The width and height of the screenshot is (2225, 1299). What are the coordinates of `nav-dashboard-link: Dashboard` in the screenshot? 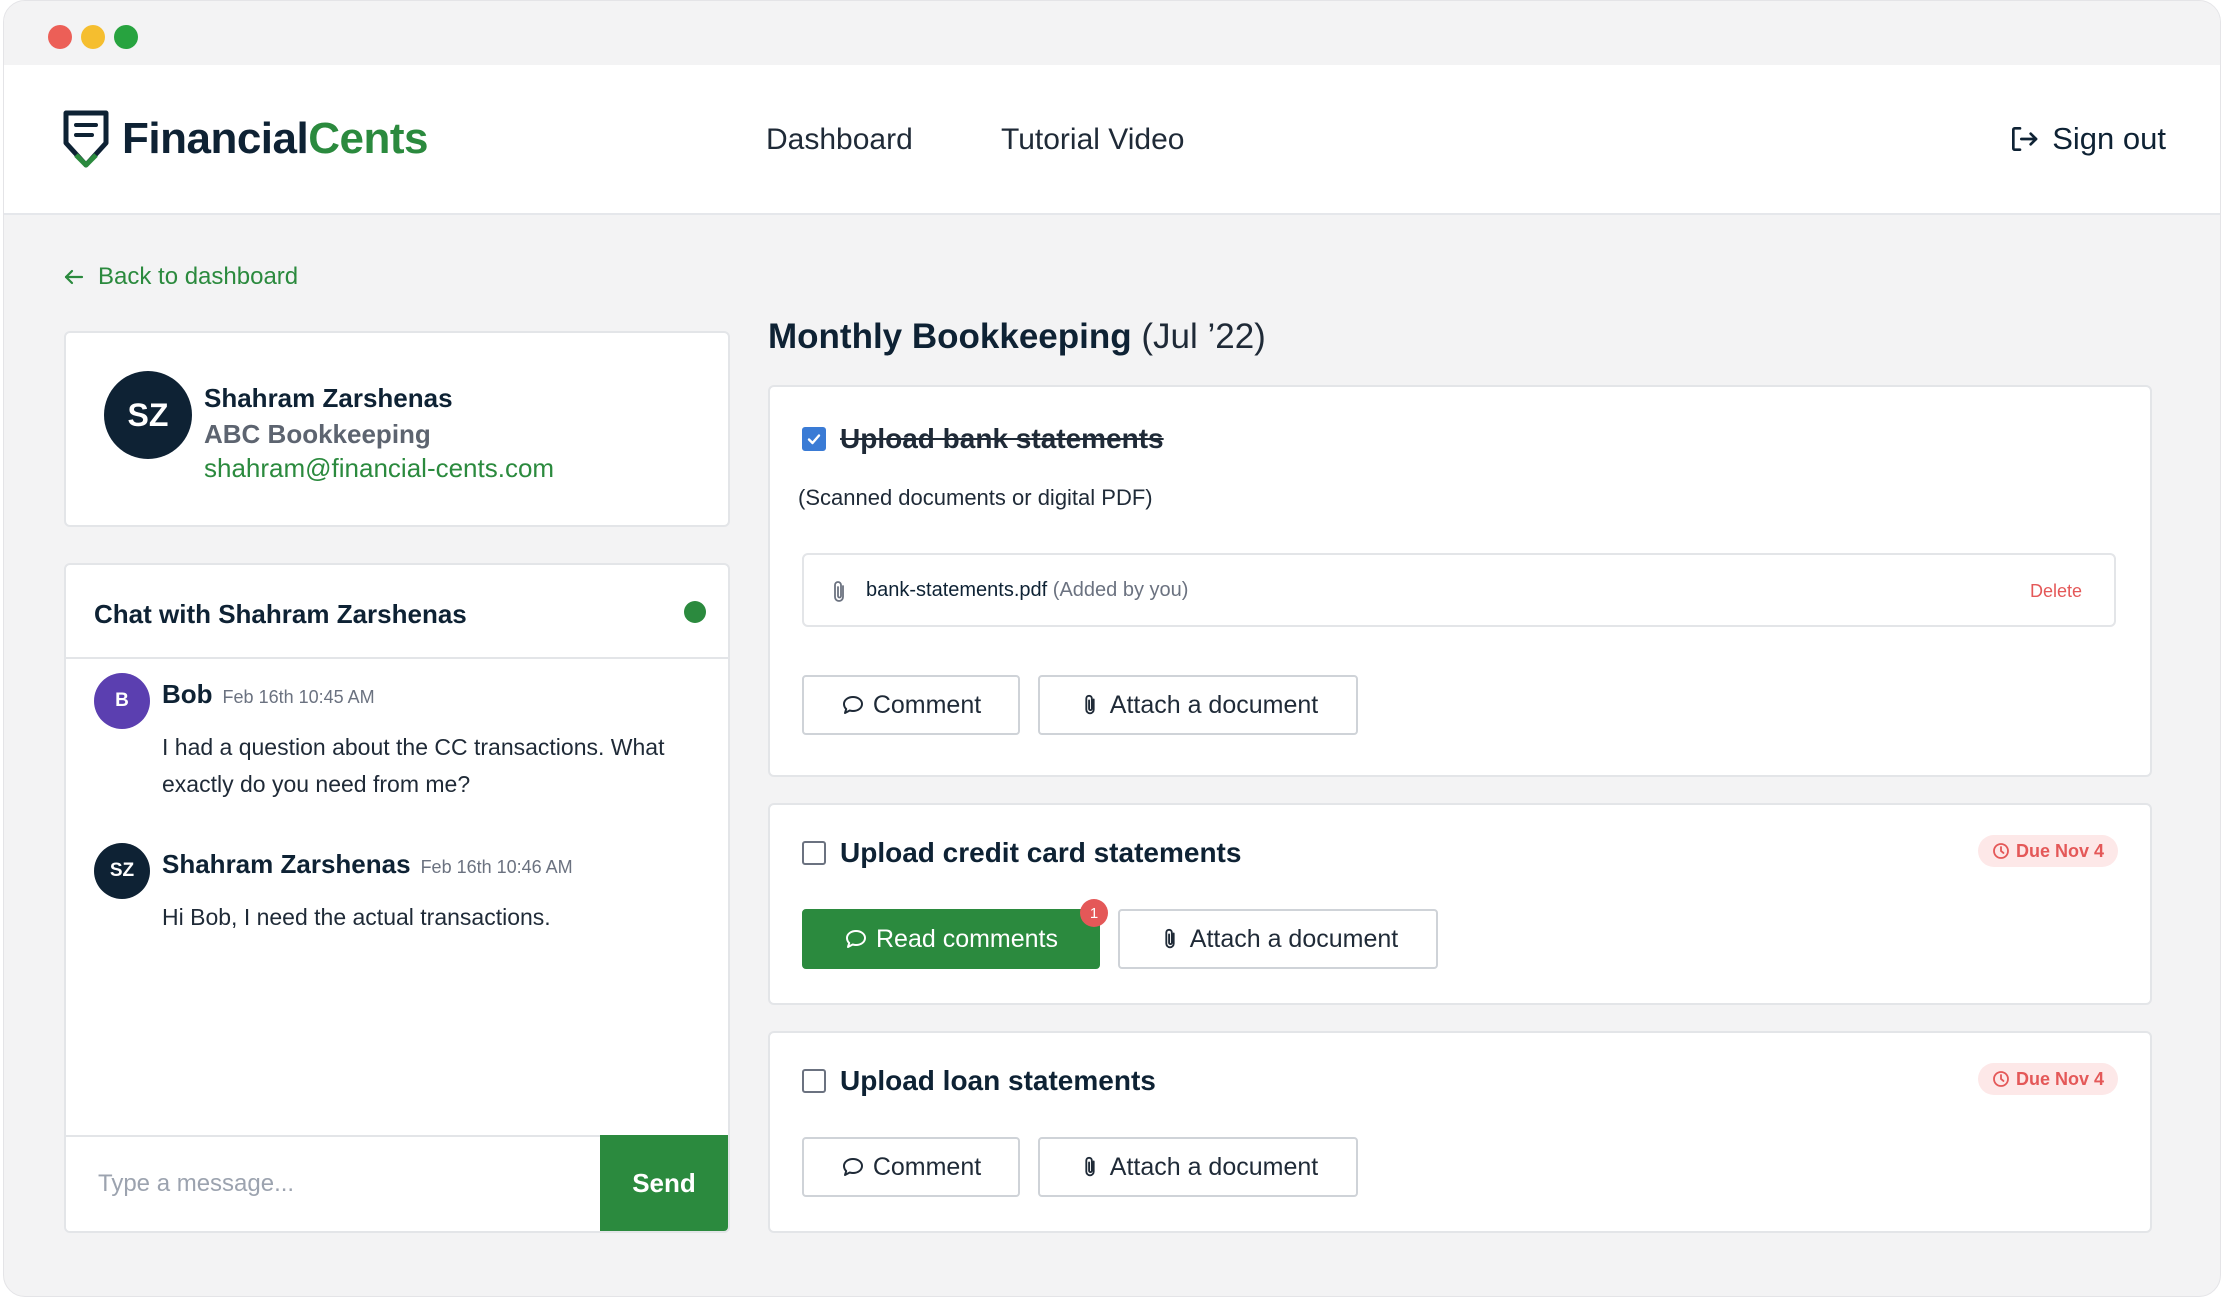 It's located at (839, 140).